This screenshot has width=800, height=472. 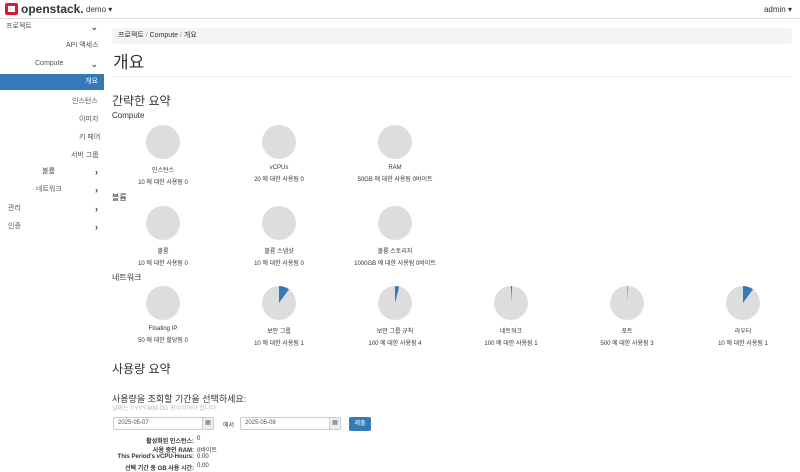 I want to click on chart-label: 볼륨 스냅샷, so click(x=279, y=252).